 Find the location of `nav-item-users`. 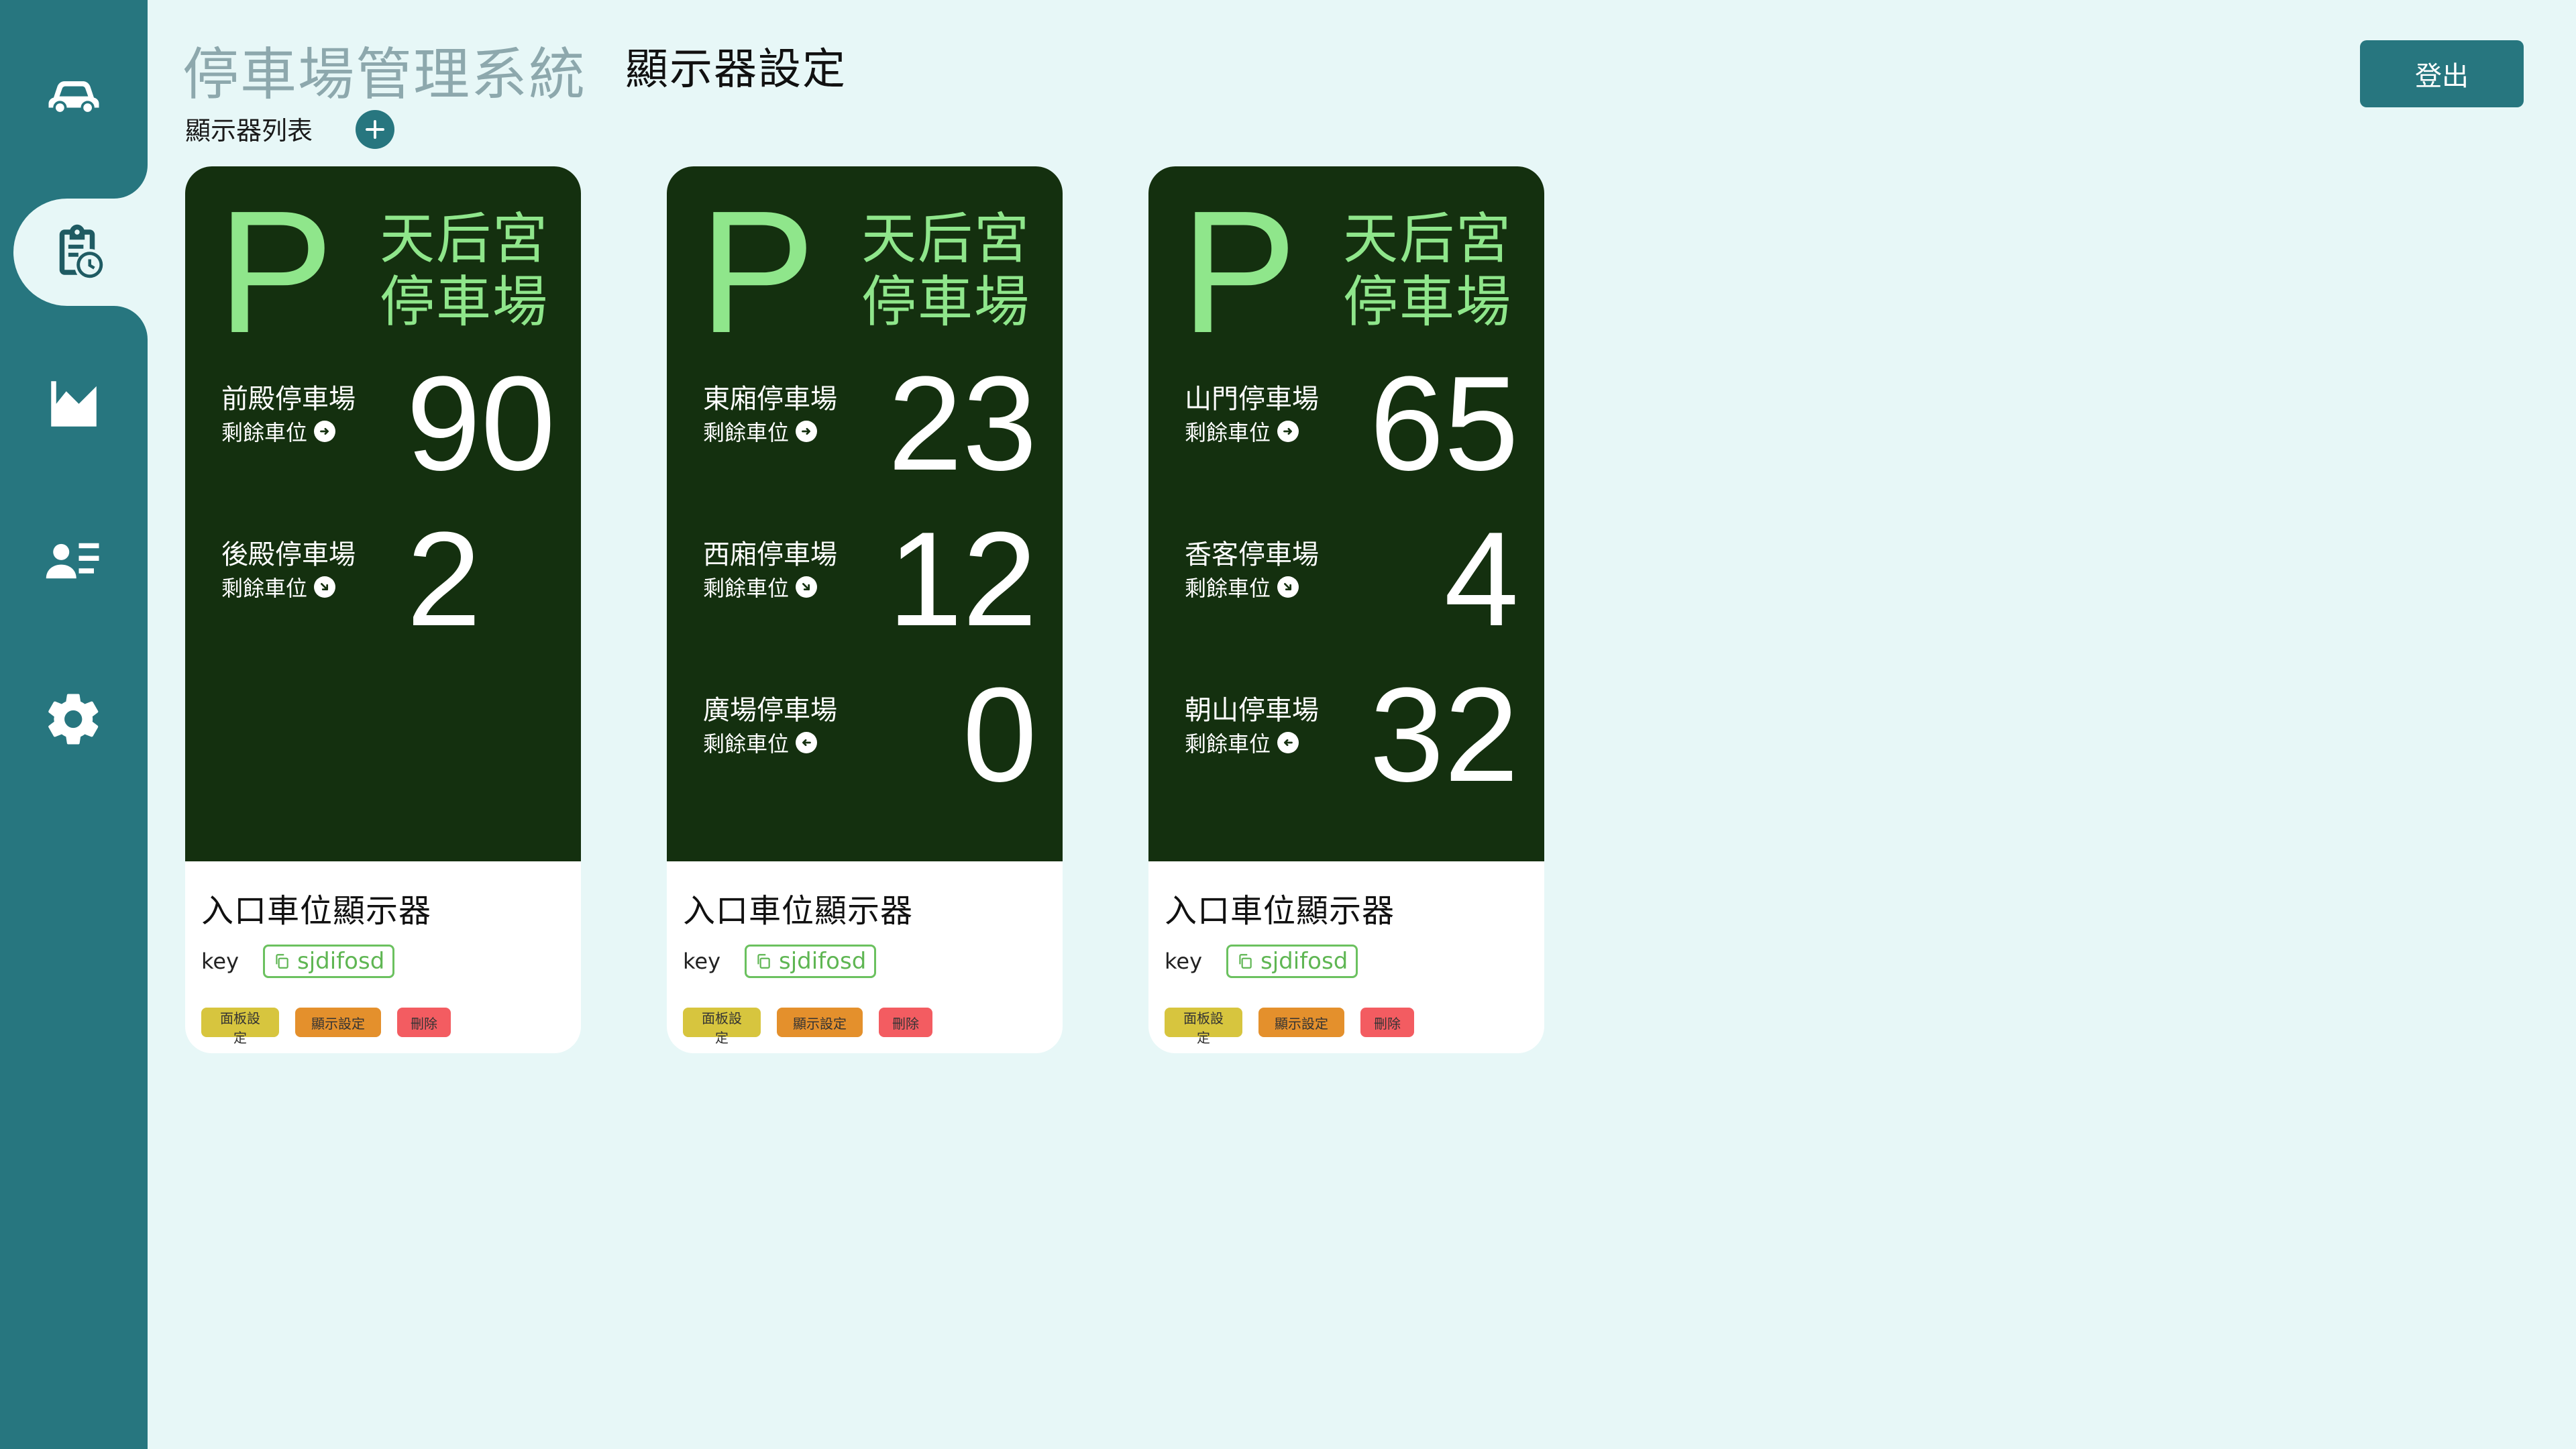

nav-item-users is located at coordinates (74, 560).